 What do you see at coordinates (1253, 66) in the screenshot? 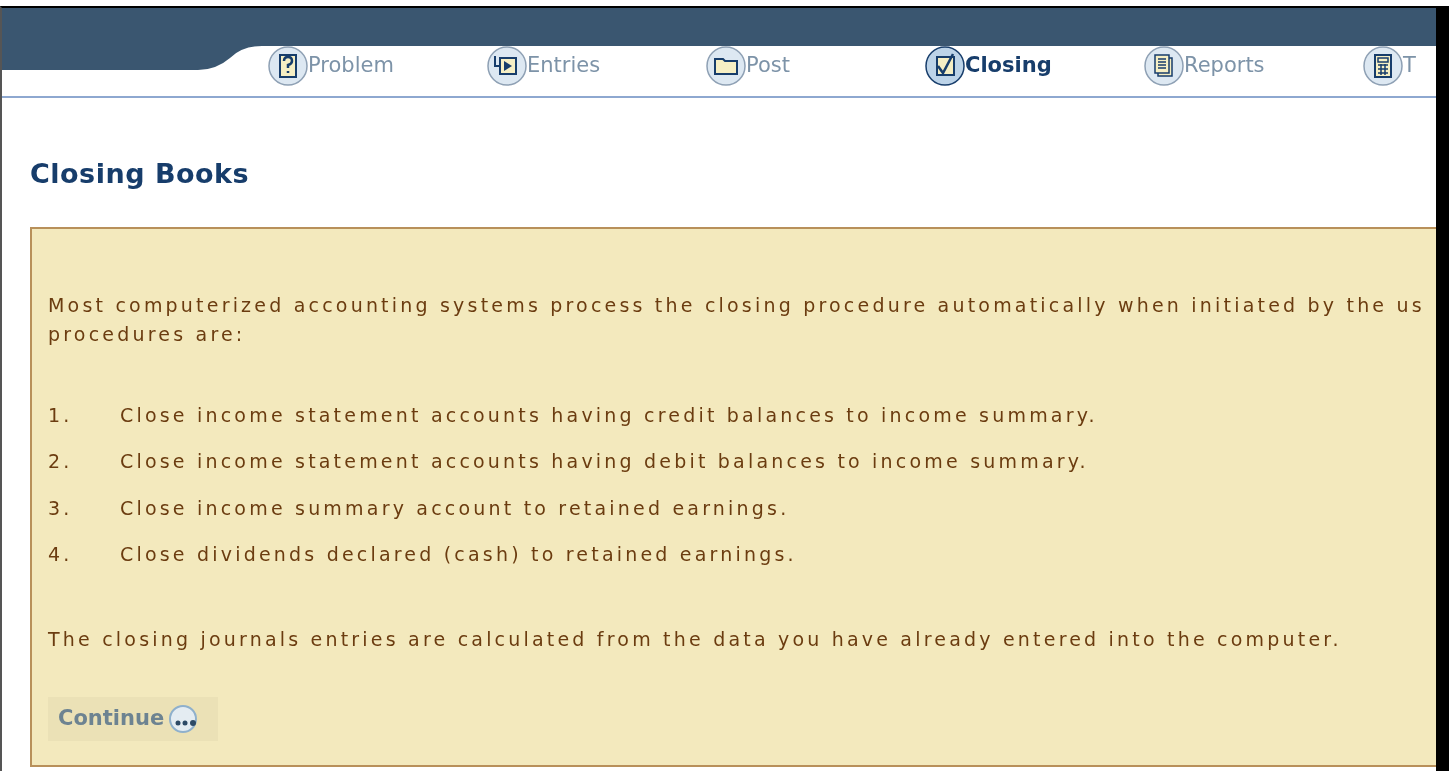
I see `nav-tab: Reports` at bounding box center [1253, 66].